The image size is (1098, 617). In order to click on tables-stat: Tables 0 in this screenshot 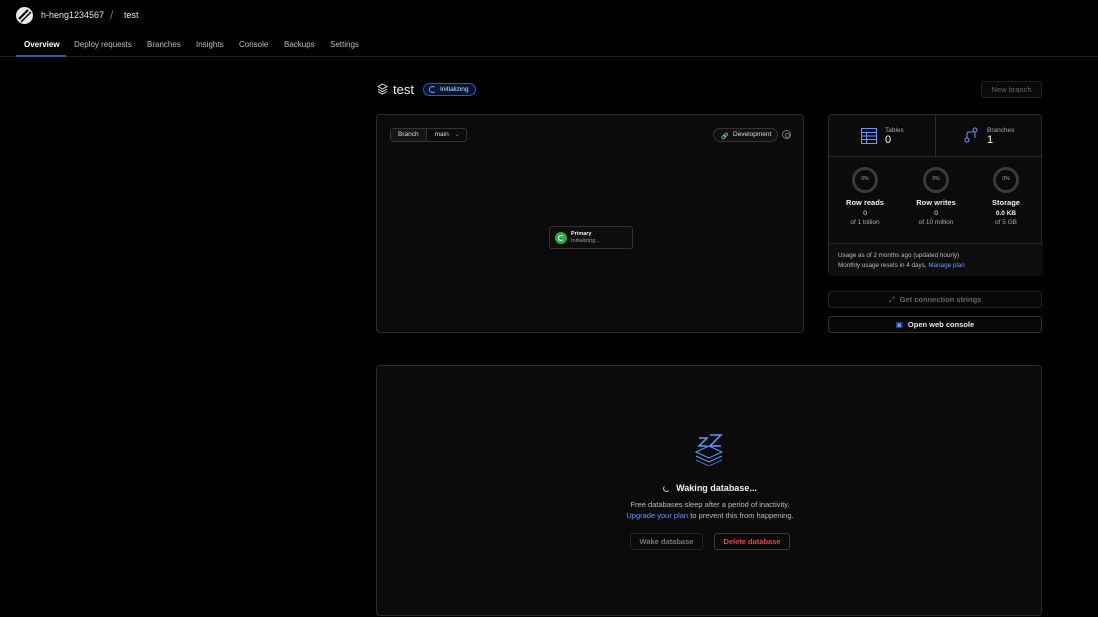, I will do `click(882, 136)`.